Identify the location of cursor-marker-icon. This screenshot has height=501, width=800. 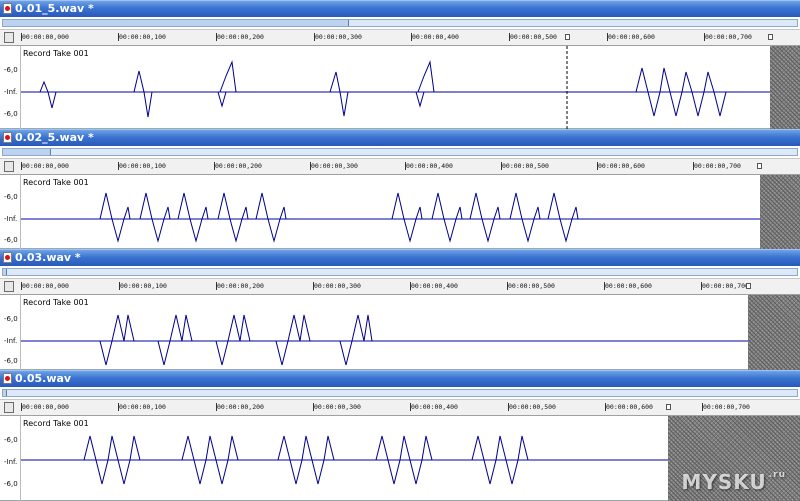
(567, 37).